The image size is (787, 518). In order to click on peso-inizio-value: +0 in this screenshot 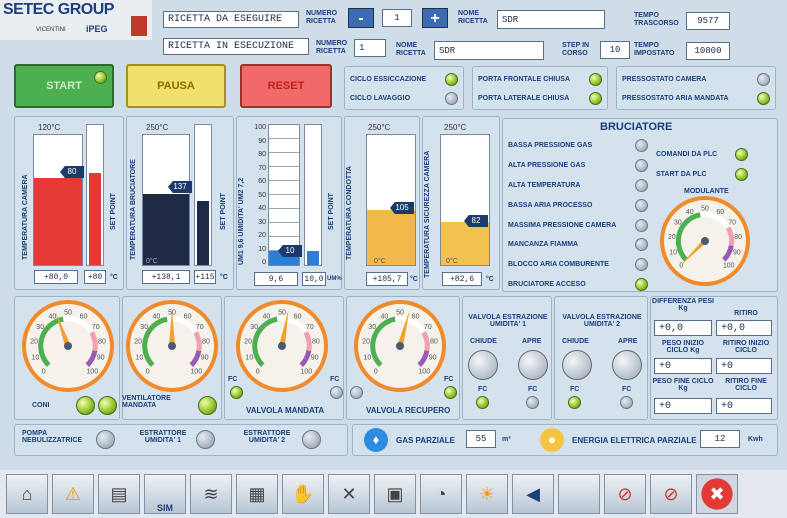, I will do `click(683, 366)`.